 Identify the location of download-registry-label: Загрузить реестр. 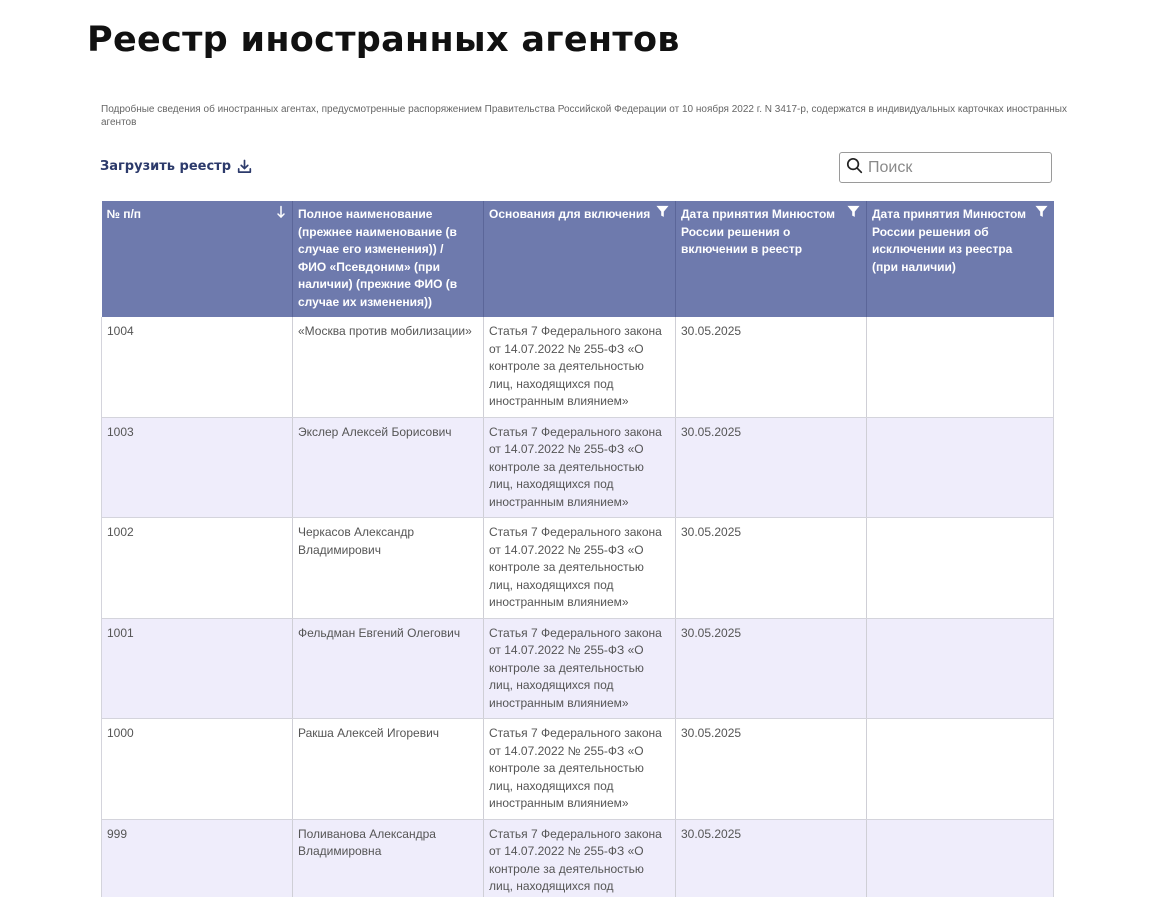
(166, 166).